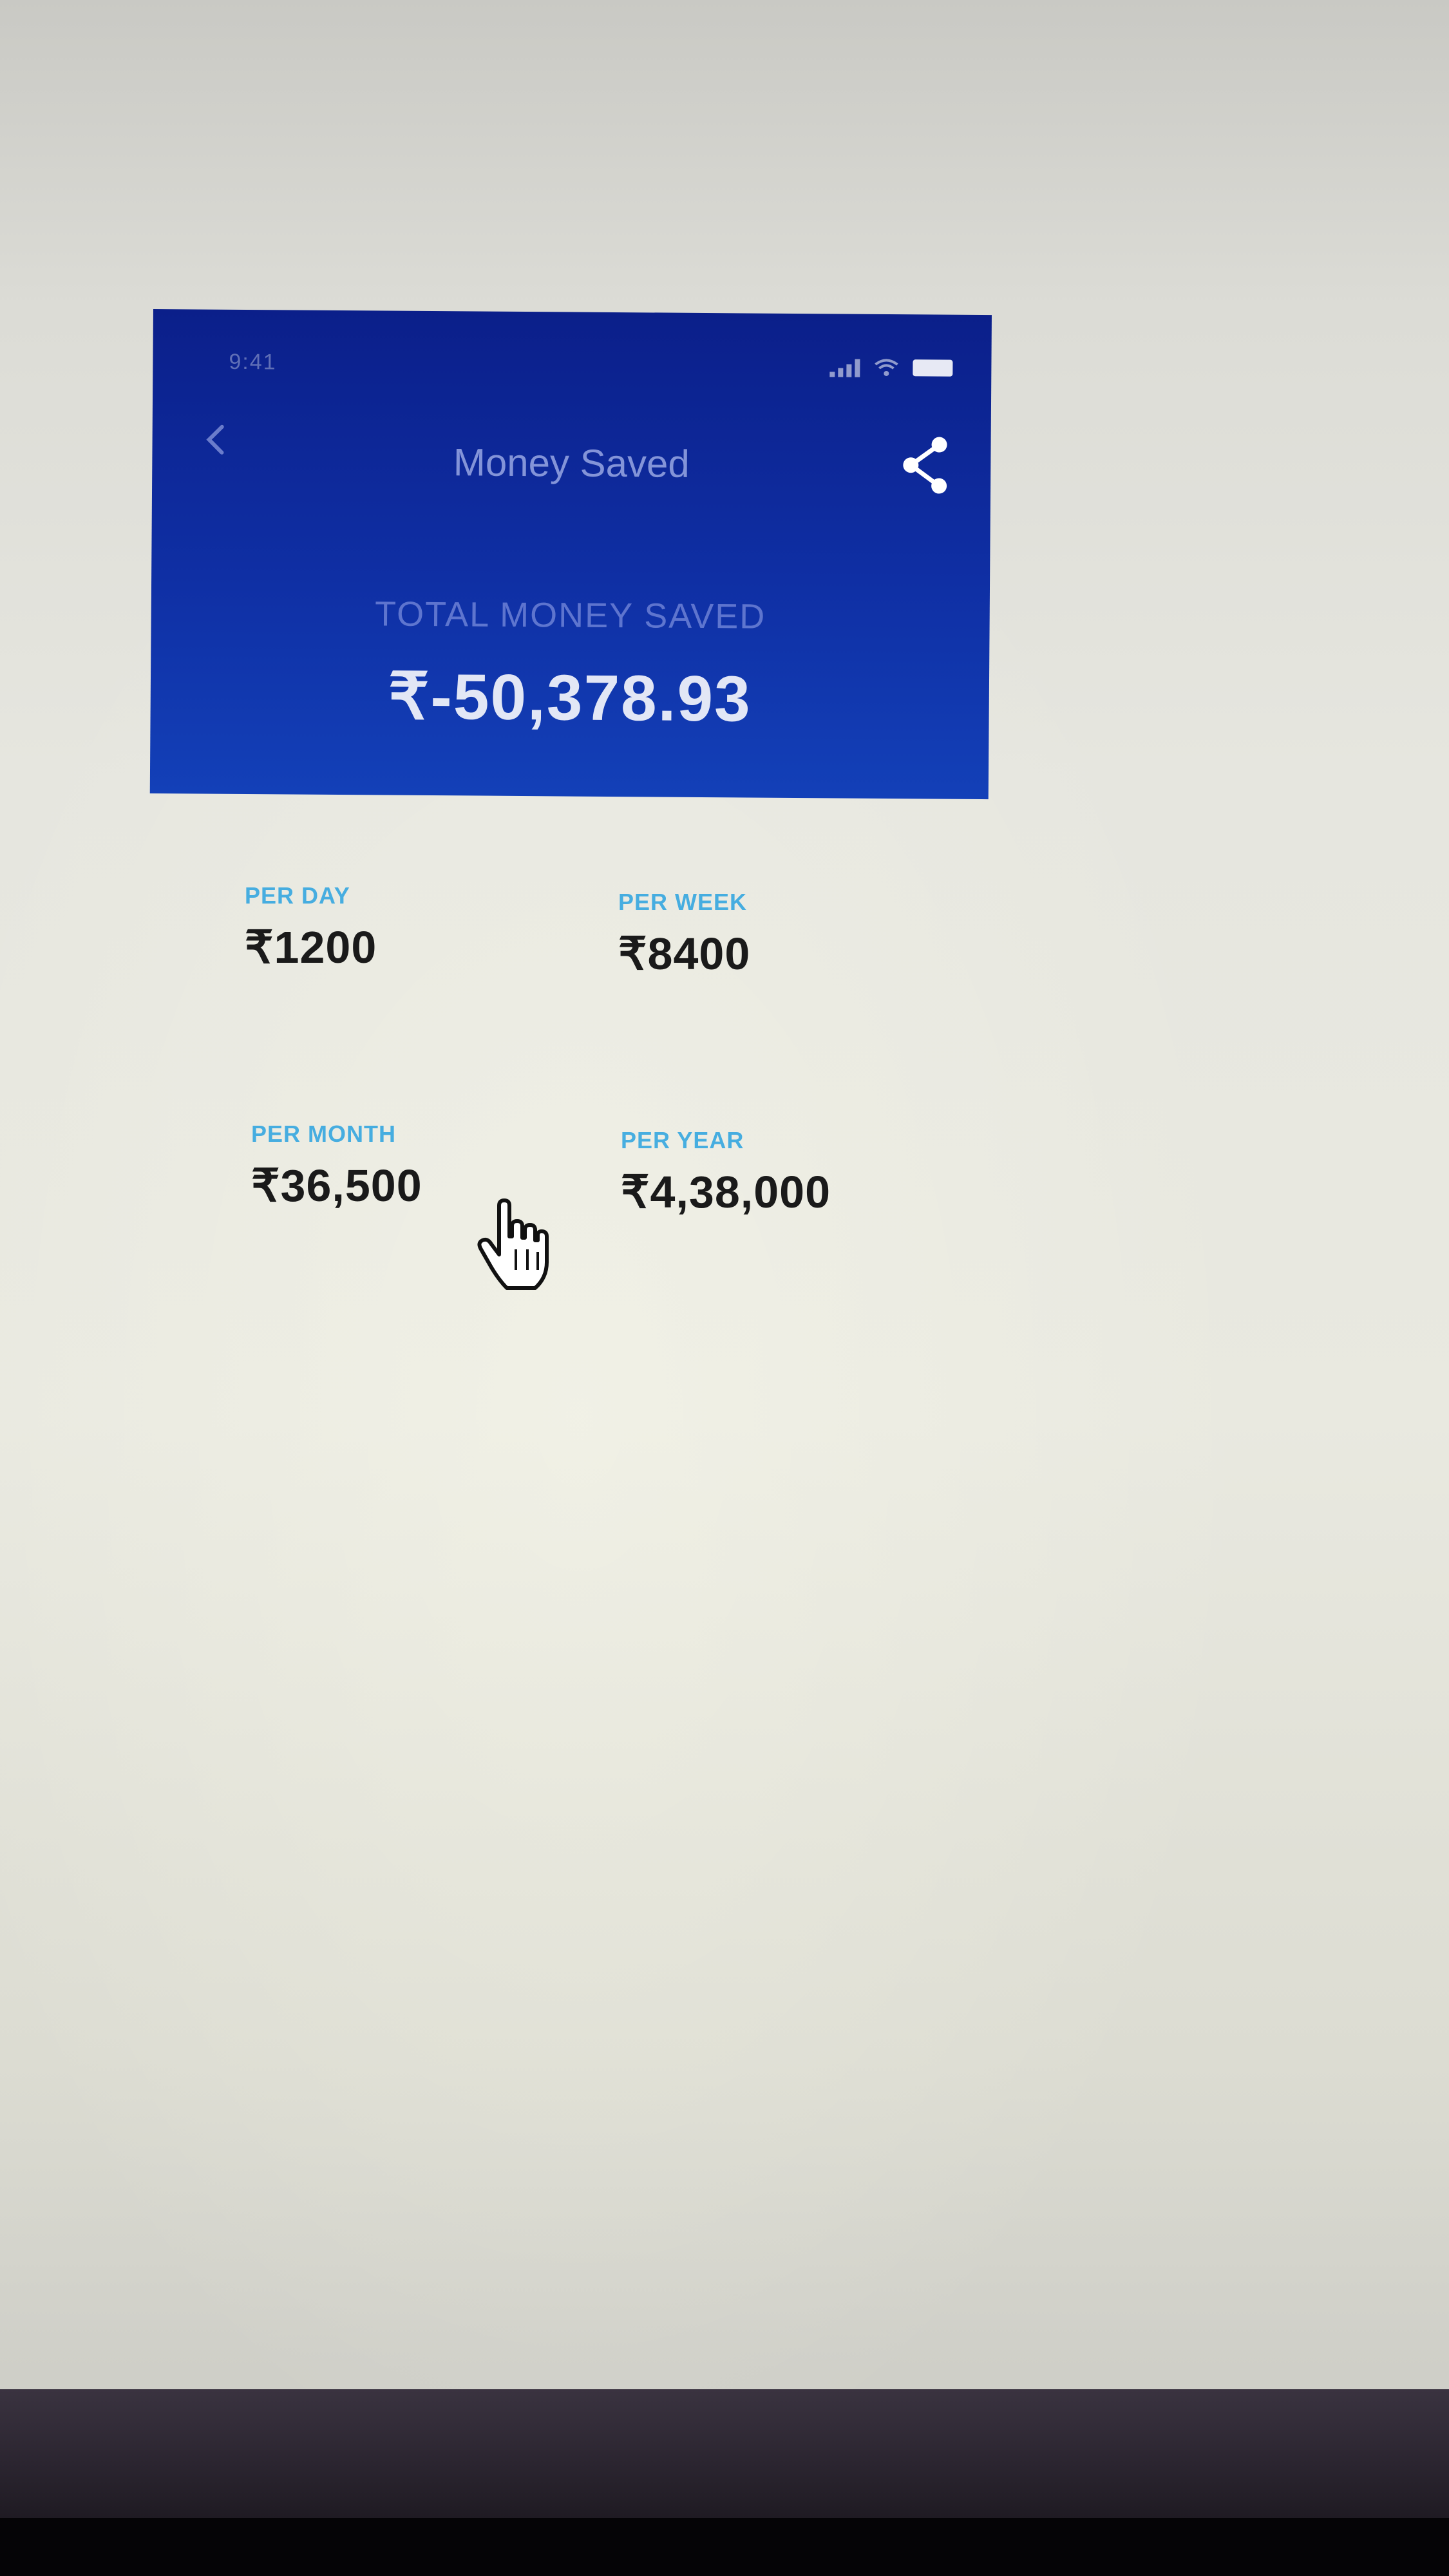 The height and width of the screenshot is (2576, 1449). I want to click on total-money-saved-label: TOTAL MONEY SAVED, so click(570, 615).